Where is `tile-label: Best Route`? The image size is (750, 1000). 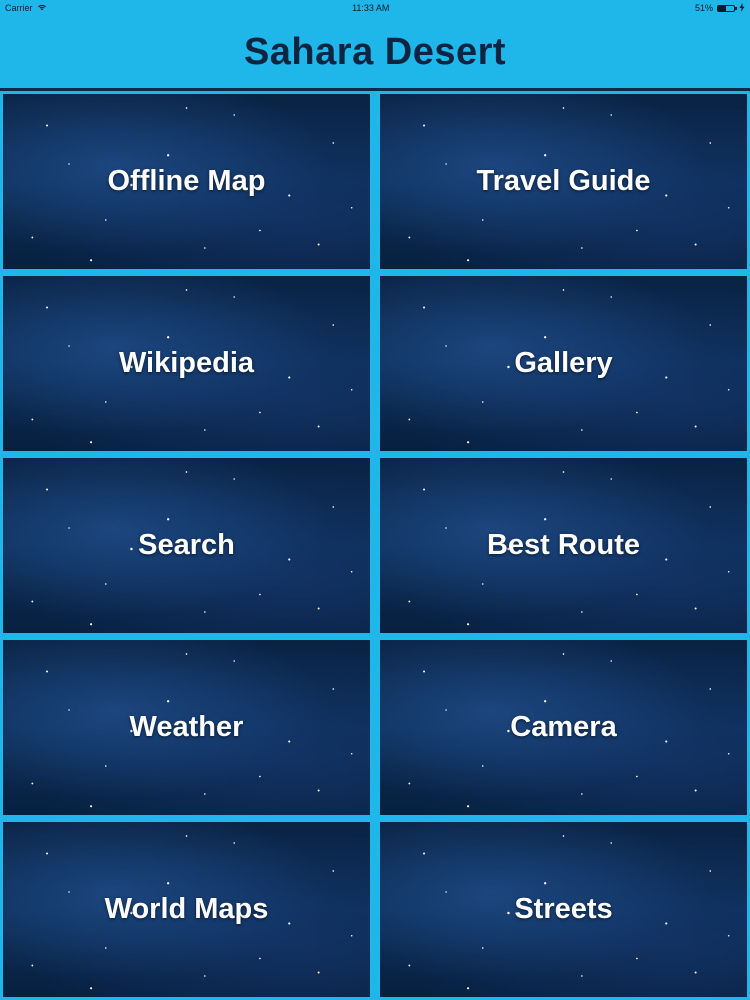 tile-label: Best Route is located at coordinates (563, 545).